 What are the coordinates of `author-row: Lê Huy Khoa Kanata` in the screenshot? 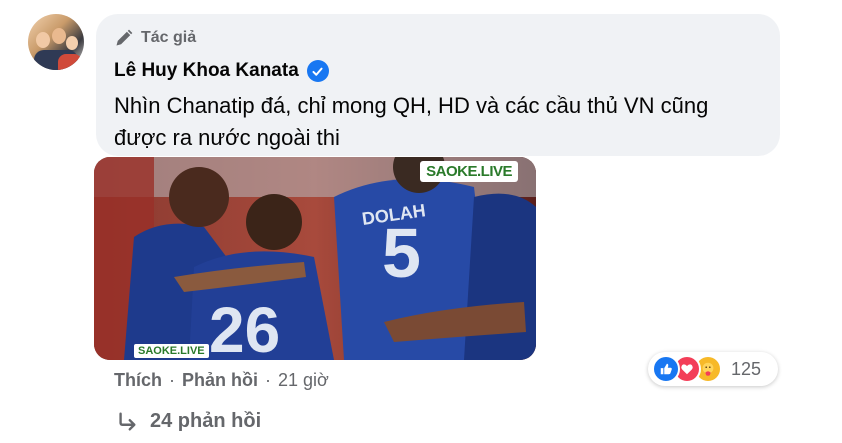 It's located at (438, 71).